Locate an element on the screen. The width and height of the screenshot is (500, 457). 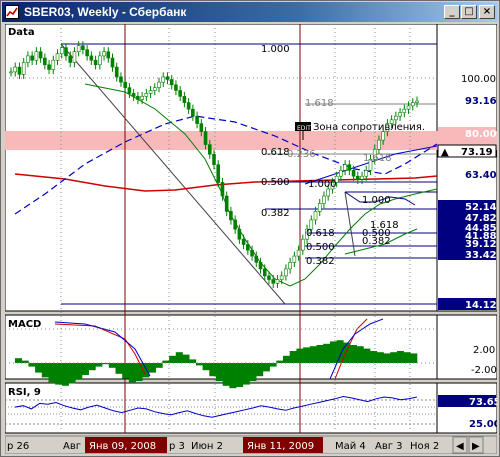
maximize-button: □ is located at coordinates (469, 12).